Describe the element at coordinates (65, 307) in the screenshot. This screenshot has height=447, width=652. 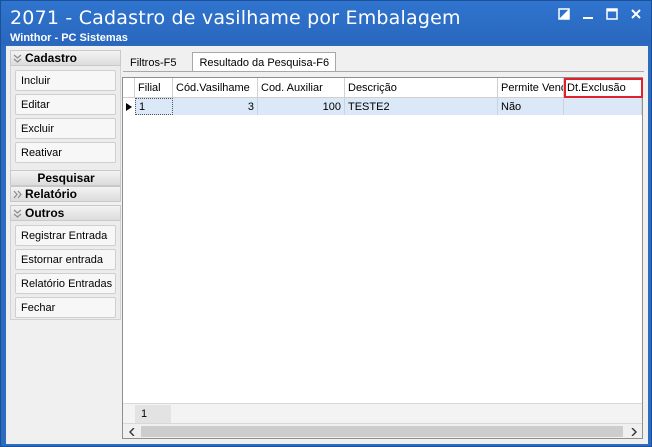
I see `fechar-button: Fechar` at that location.